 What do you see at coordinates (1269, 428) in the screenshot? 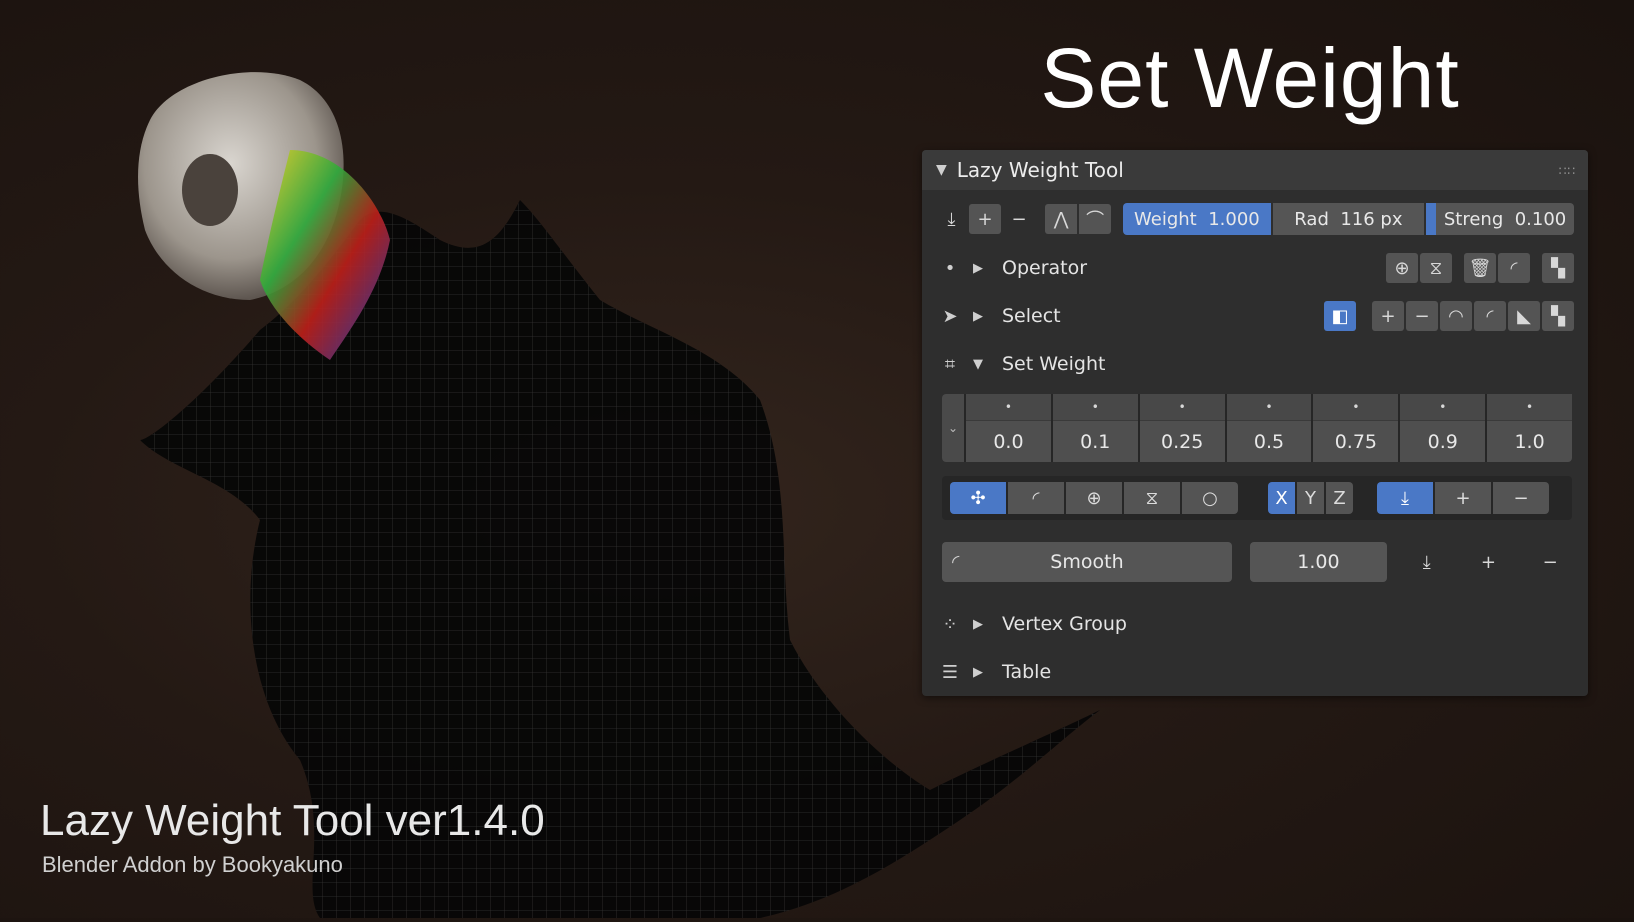
I see `preset-button: • 0.5` at bounding box center [1269, 428].